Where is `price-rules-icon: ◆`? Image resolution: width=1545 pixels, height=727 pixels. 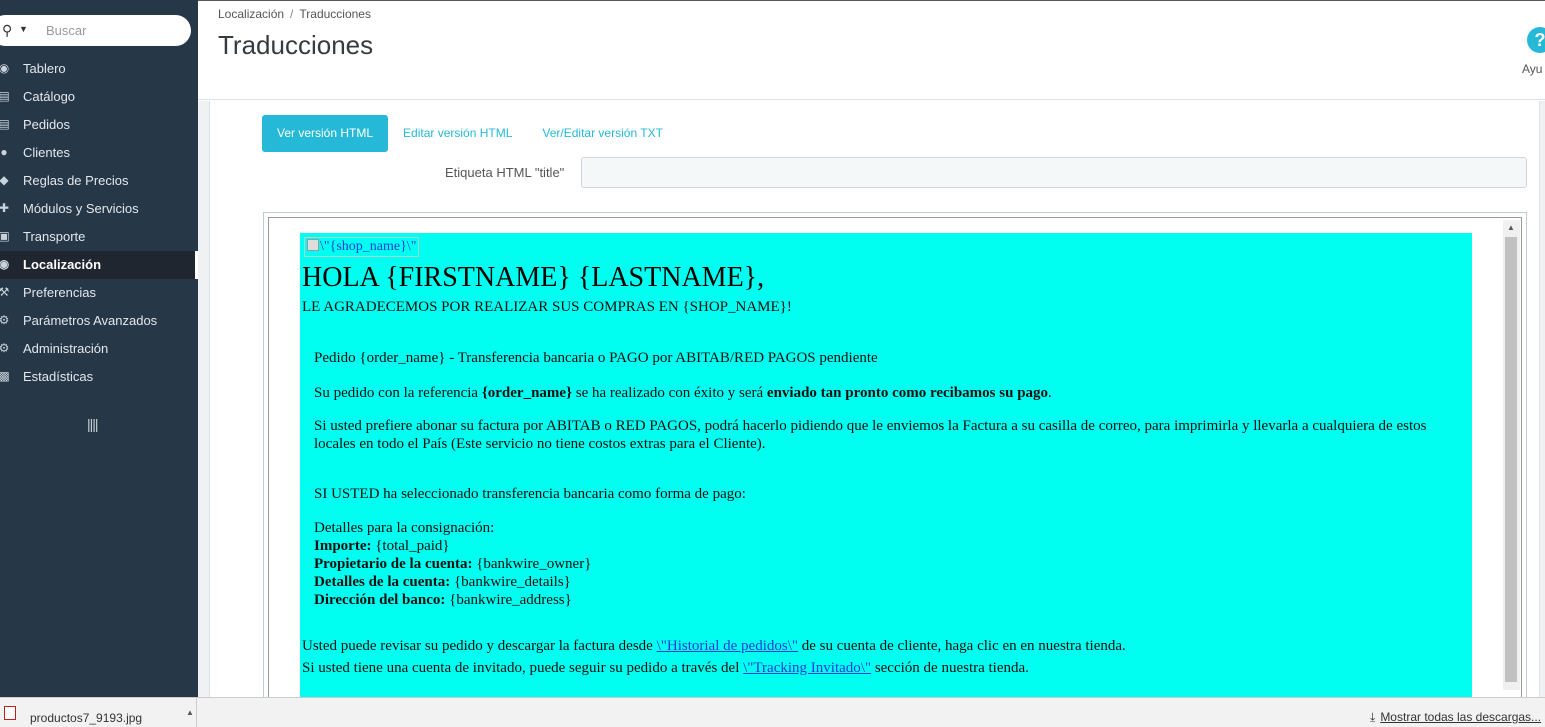 price-rules-icon: ◆ is located at coordinates (4, 180).